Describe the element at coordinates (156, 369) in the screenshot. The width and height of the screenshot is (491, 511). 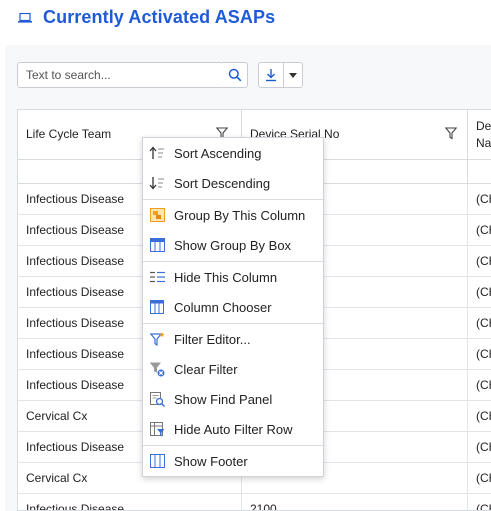
I see `clear-filter-icon` at that location.